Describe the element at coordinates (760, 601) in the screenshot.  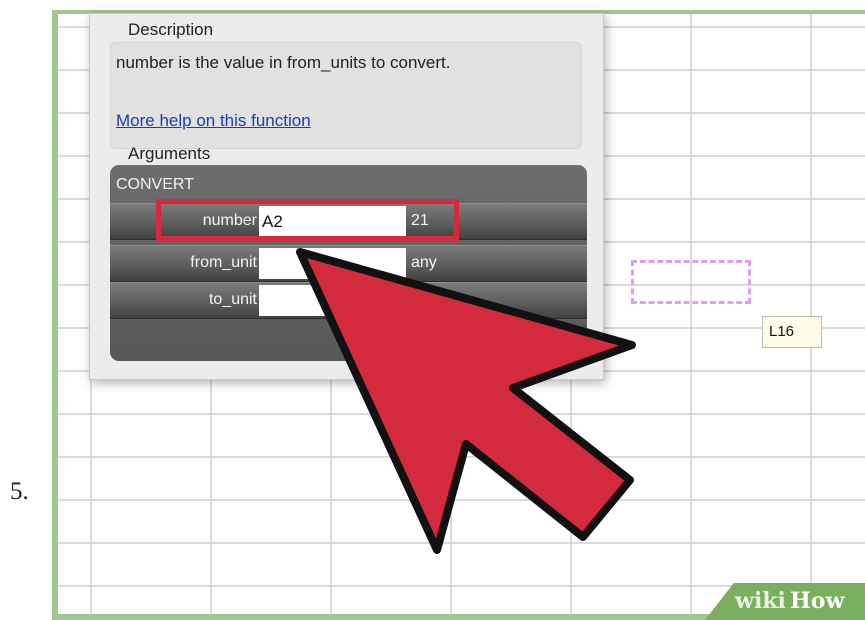
I see `watermark-wiki: wiki` at that location.